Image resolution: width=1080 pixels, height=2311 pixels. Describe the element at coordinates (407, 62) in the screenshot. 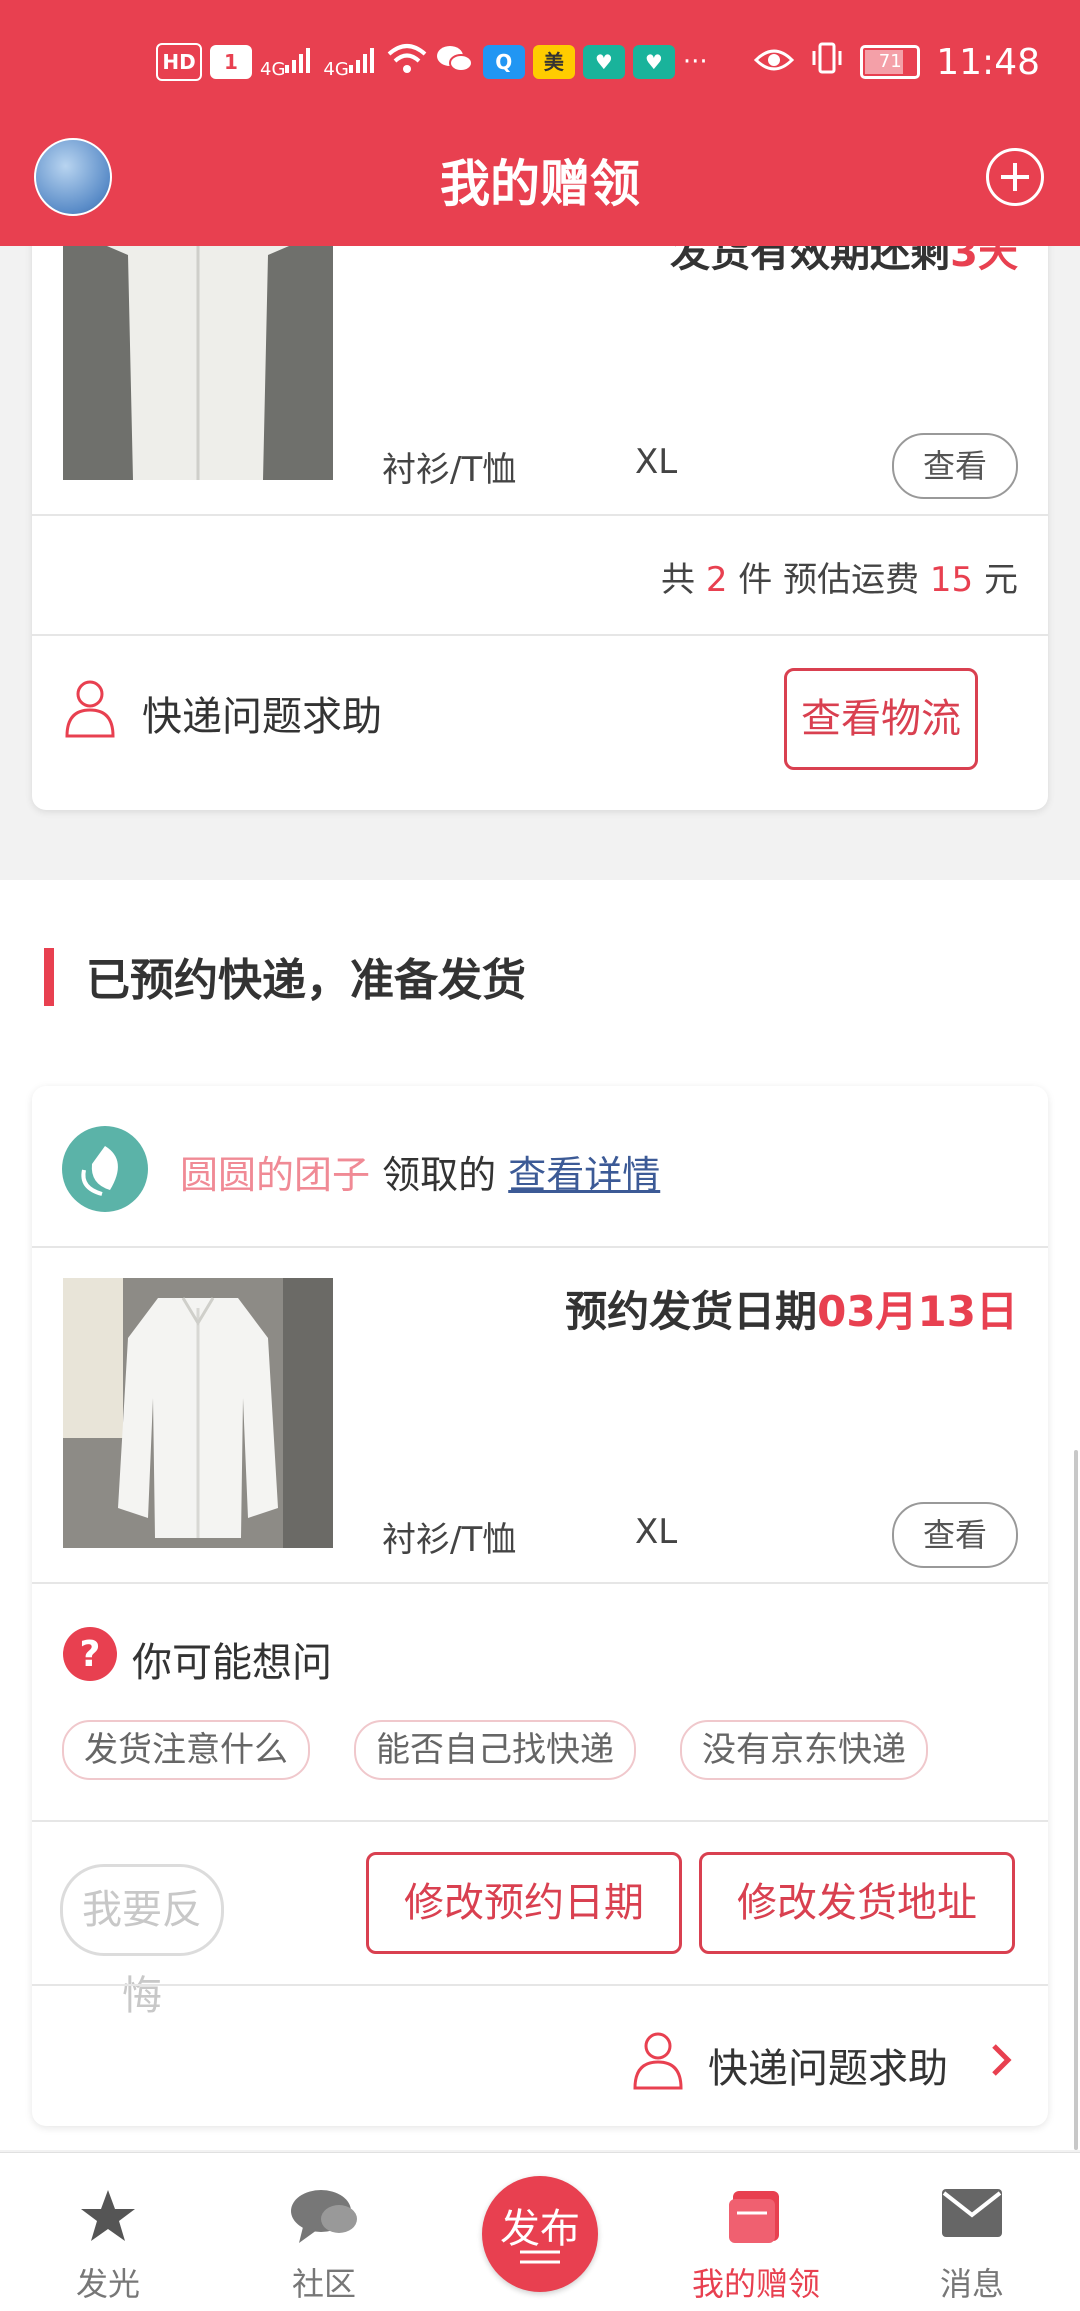

I see `wifi-icon` at that location.